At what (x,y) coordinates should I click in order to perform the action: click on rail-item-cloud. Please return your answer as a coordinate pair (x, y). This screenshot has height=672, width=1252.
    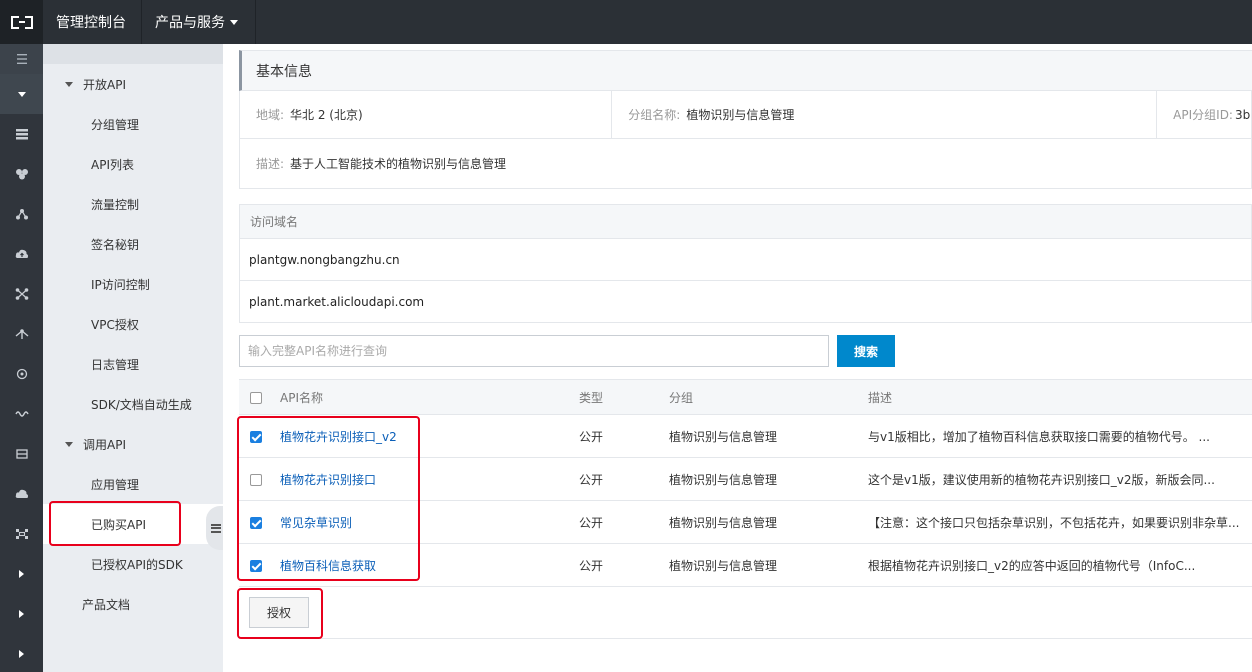
    Looking at the image, I should click on (21, 494).